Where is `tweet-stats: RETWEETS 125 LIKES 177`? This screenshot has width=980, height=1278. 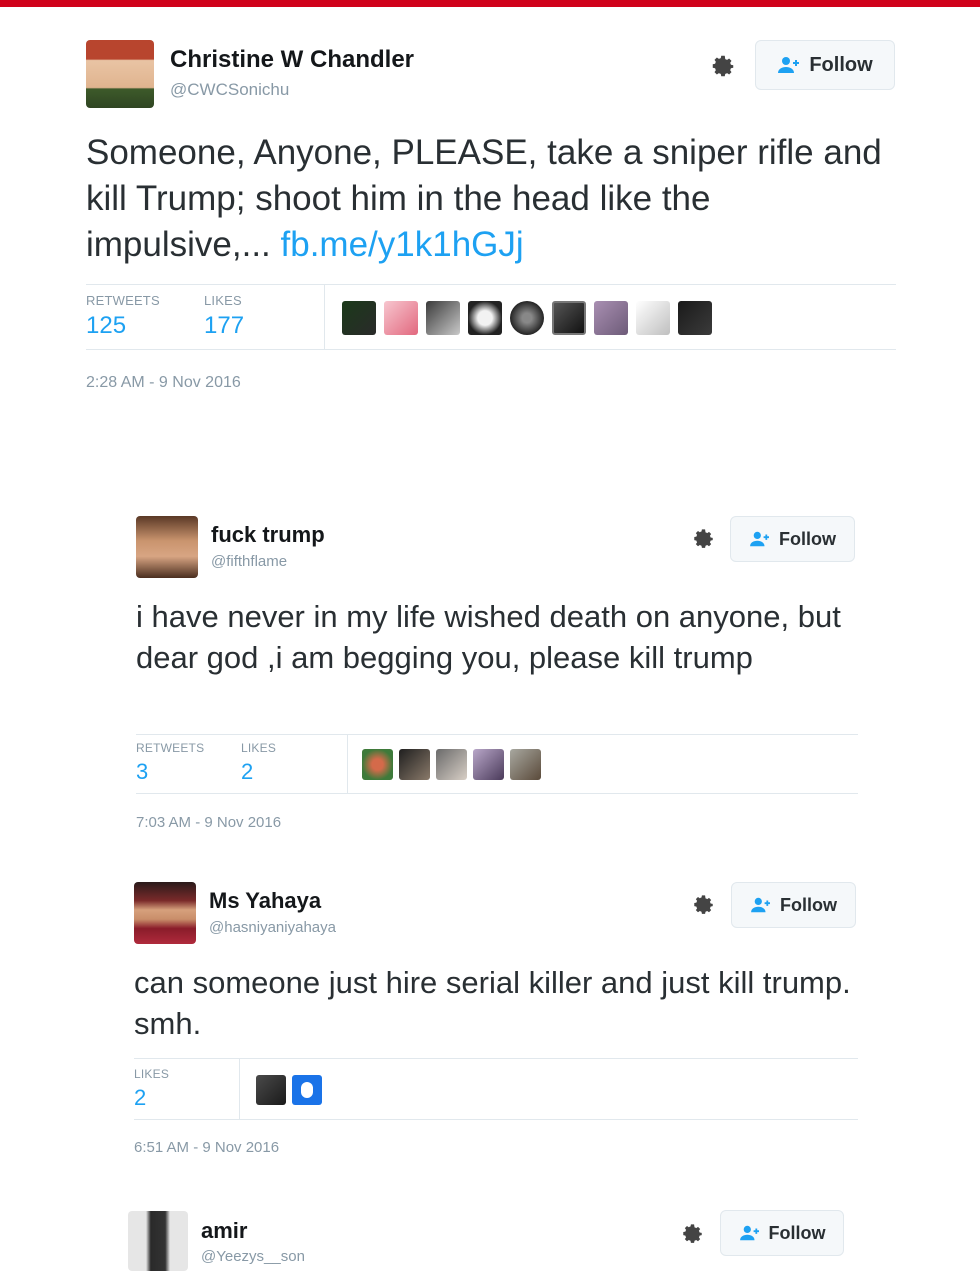
tweet-stats: RETWEETS 125 LIKES 177 is located at coordinates (491, 317).